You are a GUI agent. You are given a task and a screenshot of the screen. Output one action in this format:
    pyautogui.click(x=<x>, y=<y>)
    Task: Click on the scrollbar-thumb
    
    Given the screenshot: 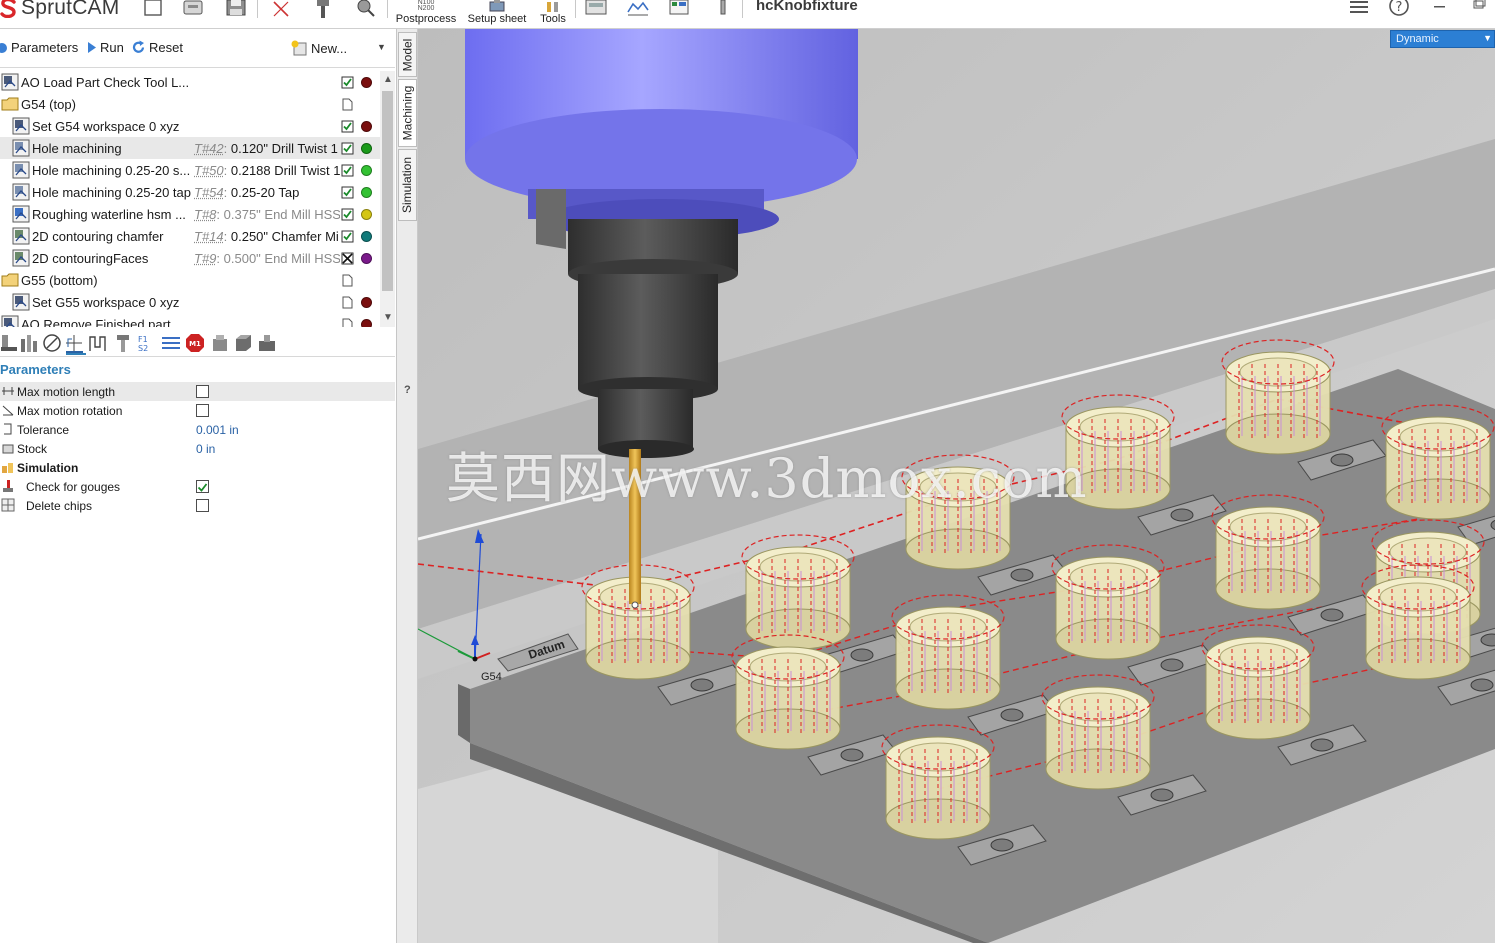 What is the action you would take?
    pyautogui.click(x=387, y=191)
    